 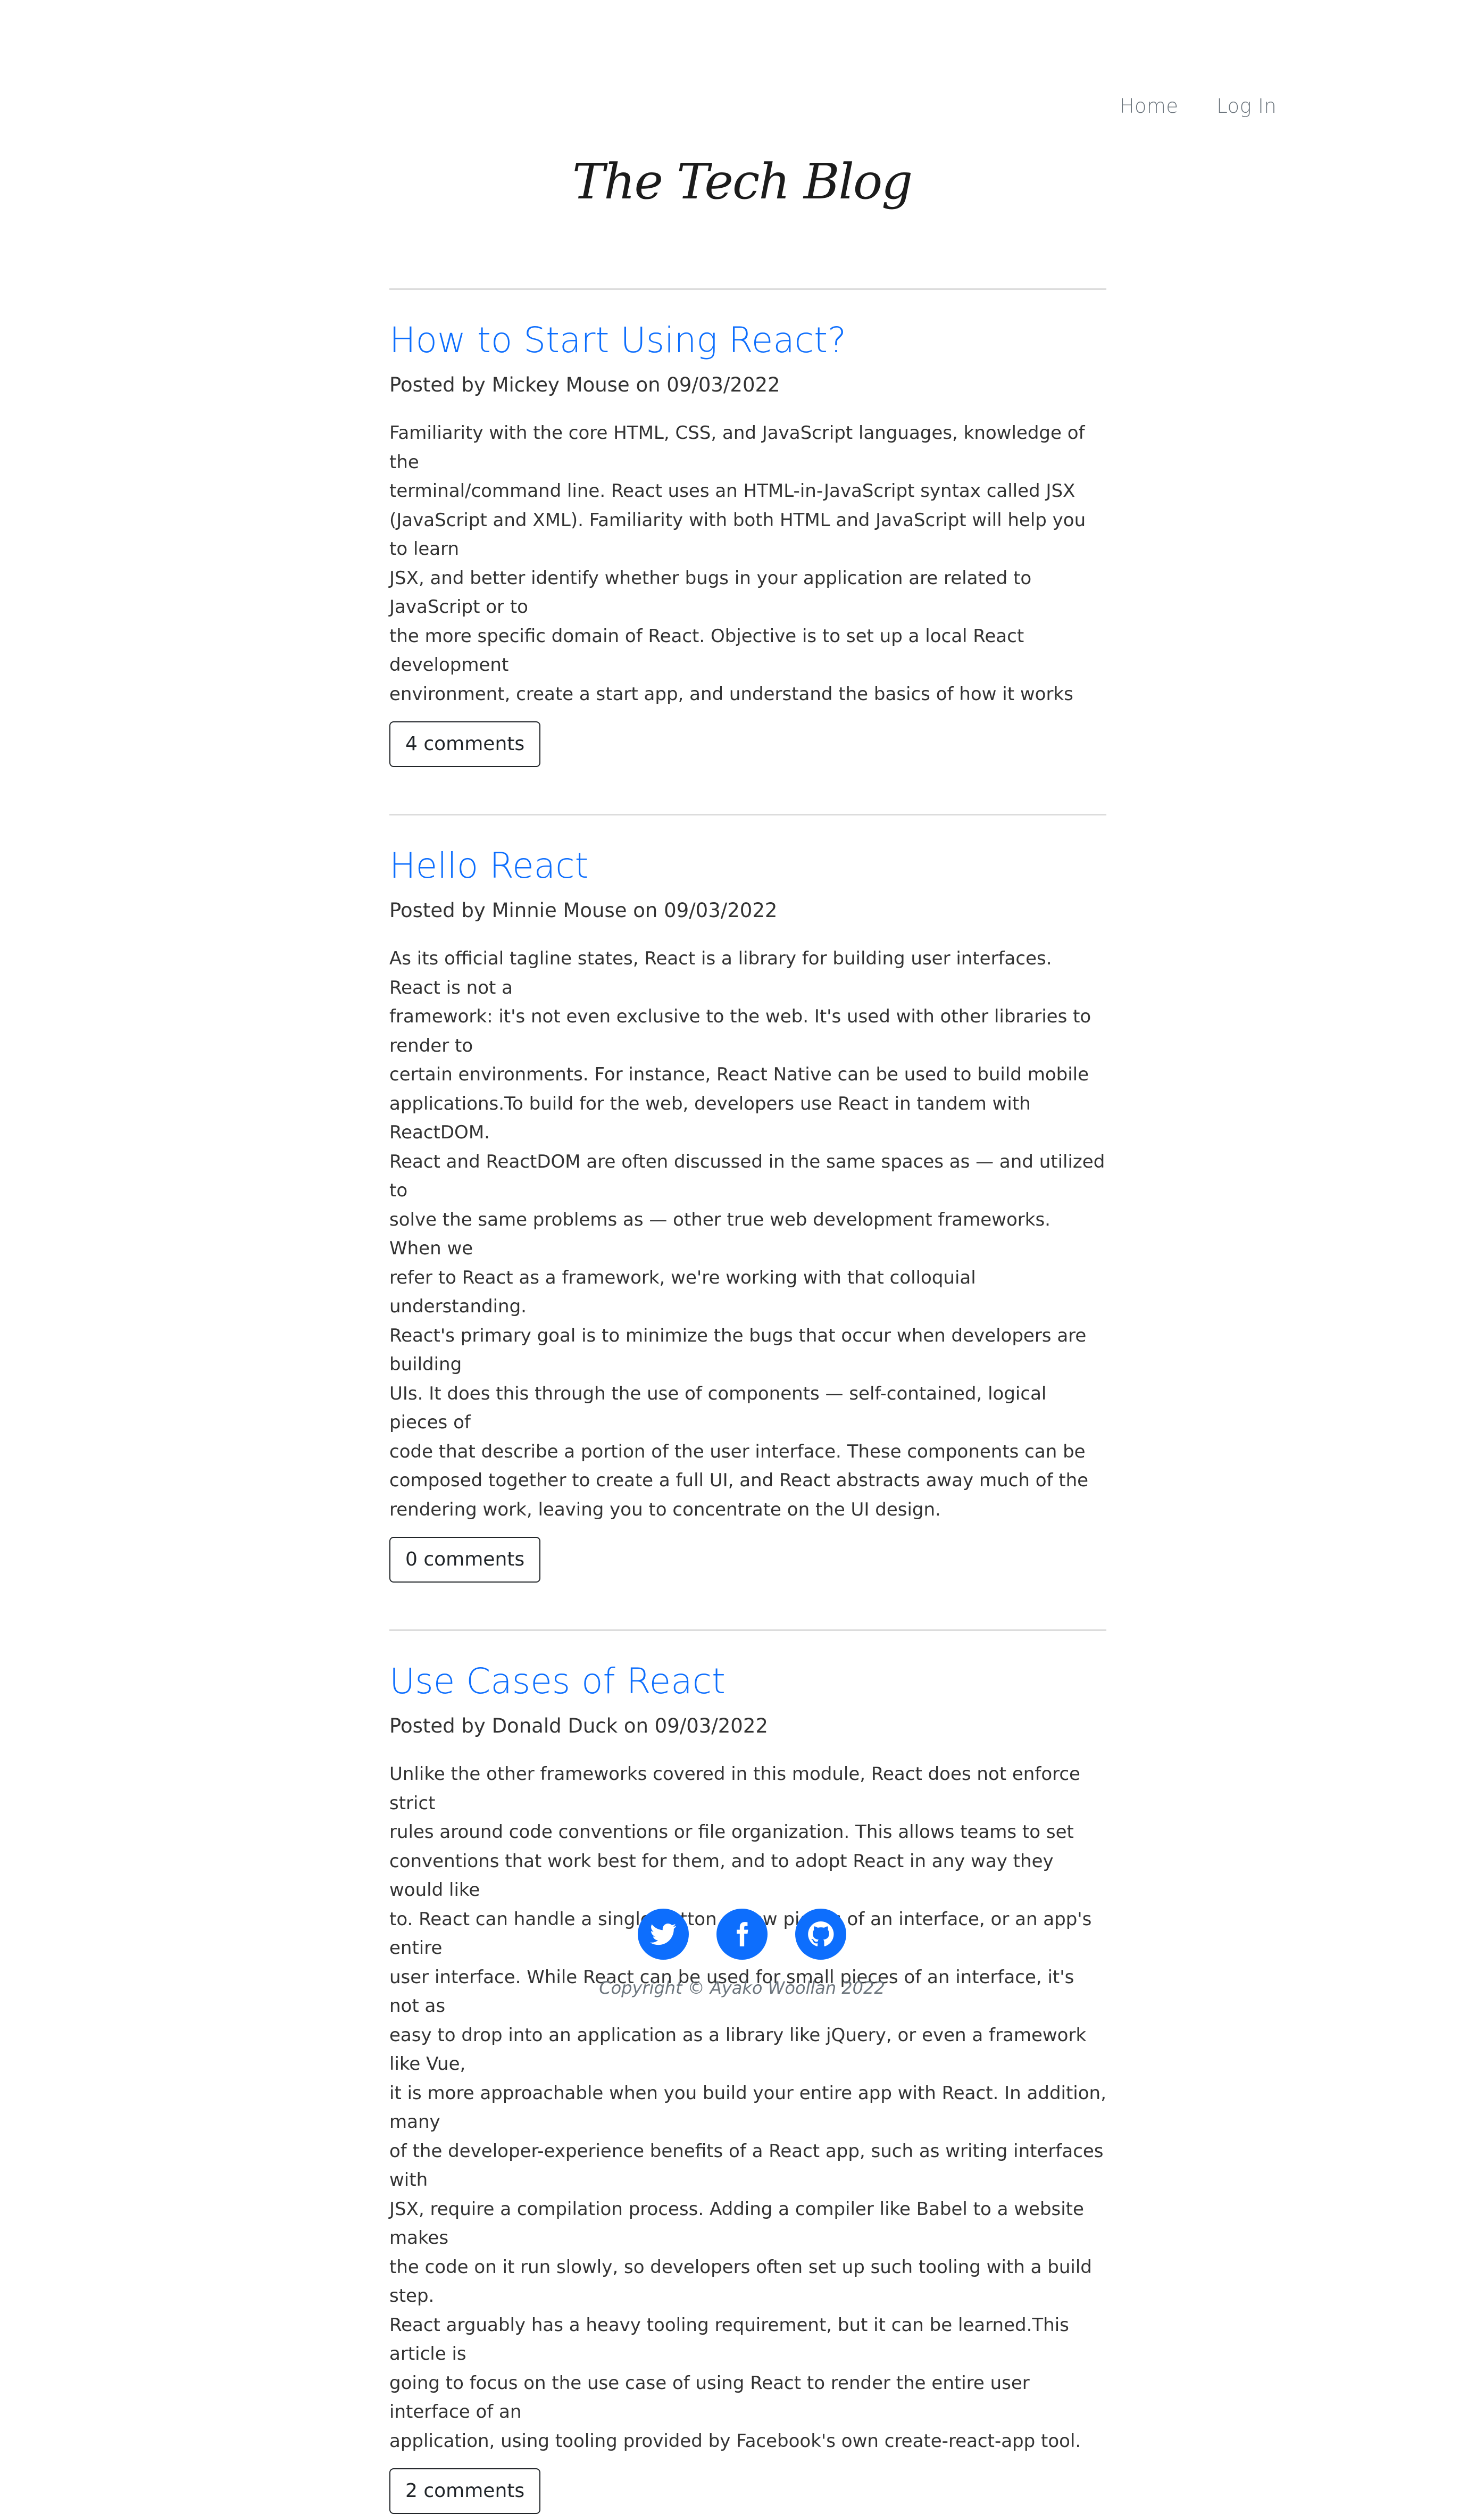 I want to click on post-meta: Posted by Donald Duck on 09/03/2022, so click(x=578, y=1725).